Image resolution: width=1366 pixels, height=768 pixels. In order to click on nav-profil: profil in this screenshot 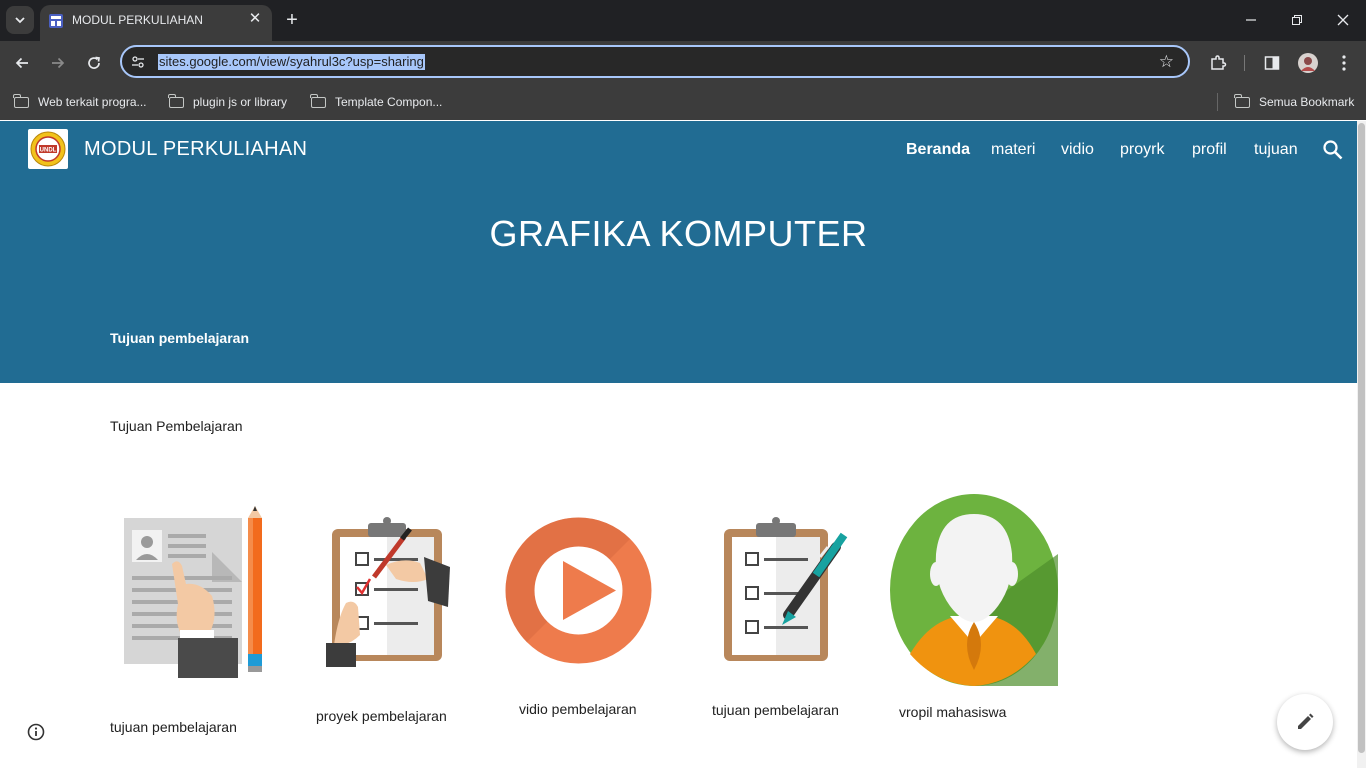, I will do `click(1209, 150)`.